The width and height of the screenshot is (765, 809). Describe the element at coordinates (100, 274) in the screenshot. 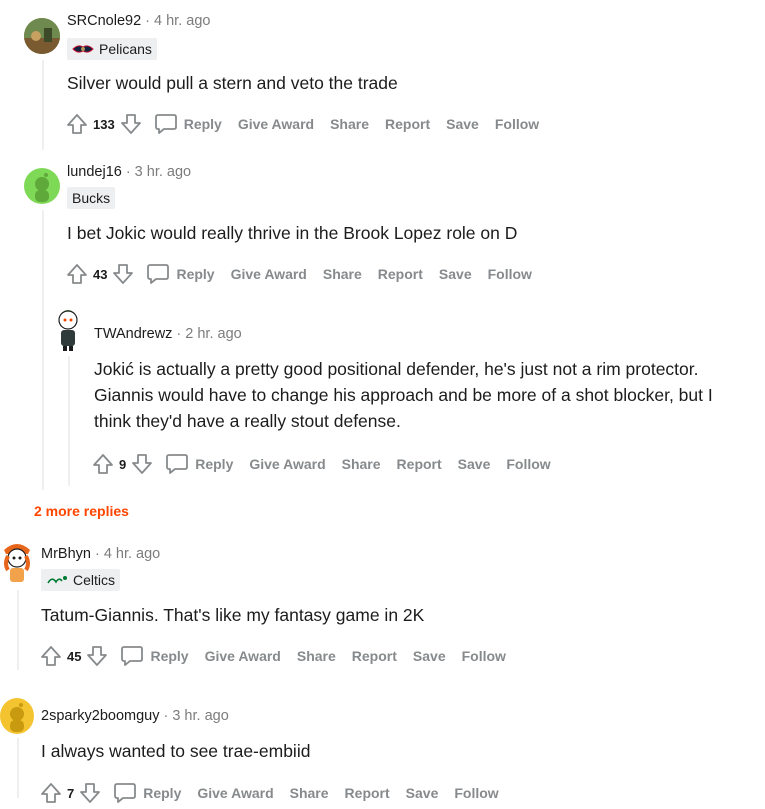

I see `vote-controls: 43` at that location.